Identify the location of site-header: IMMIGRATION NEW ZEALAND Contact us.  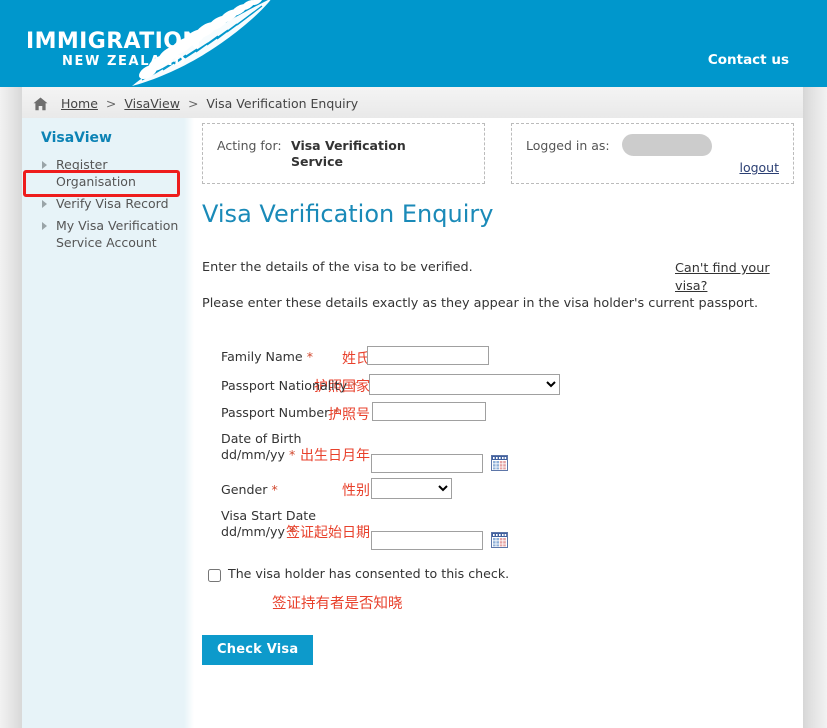
(413, 43).